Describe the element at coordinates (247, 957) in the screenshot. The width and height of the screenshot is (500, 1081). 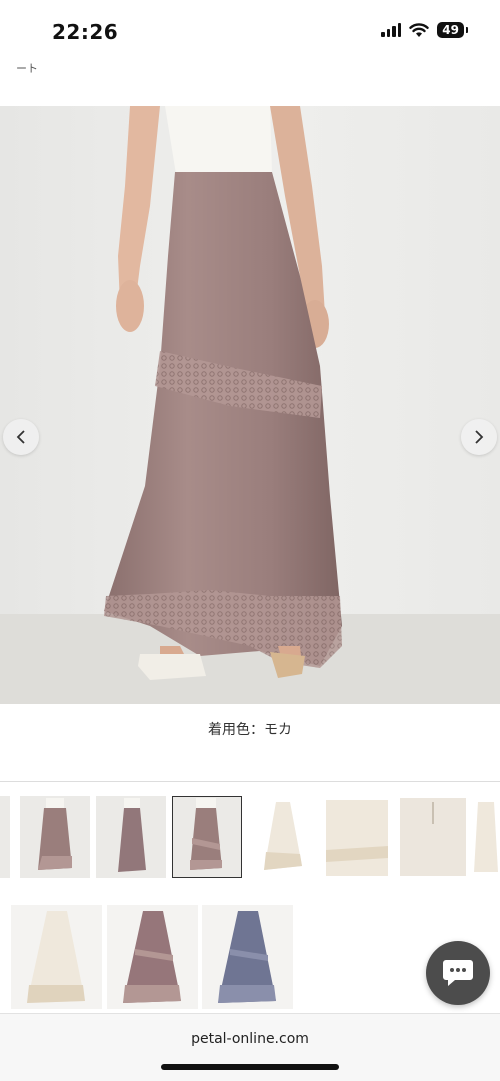
I see `color-swatch-navy` at that location.